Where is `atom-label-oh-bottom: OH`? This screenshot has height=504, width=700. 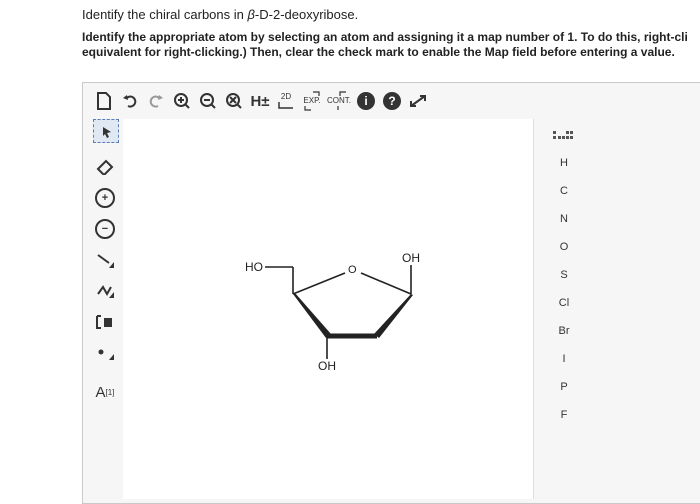 atom-label-oh-bottom: OH is located at coordinates (327, 366).